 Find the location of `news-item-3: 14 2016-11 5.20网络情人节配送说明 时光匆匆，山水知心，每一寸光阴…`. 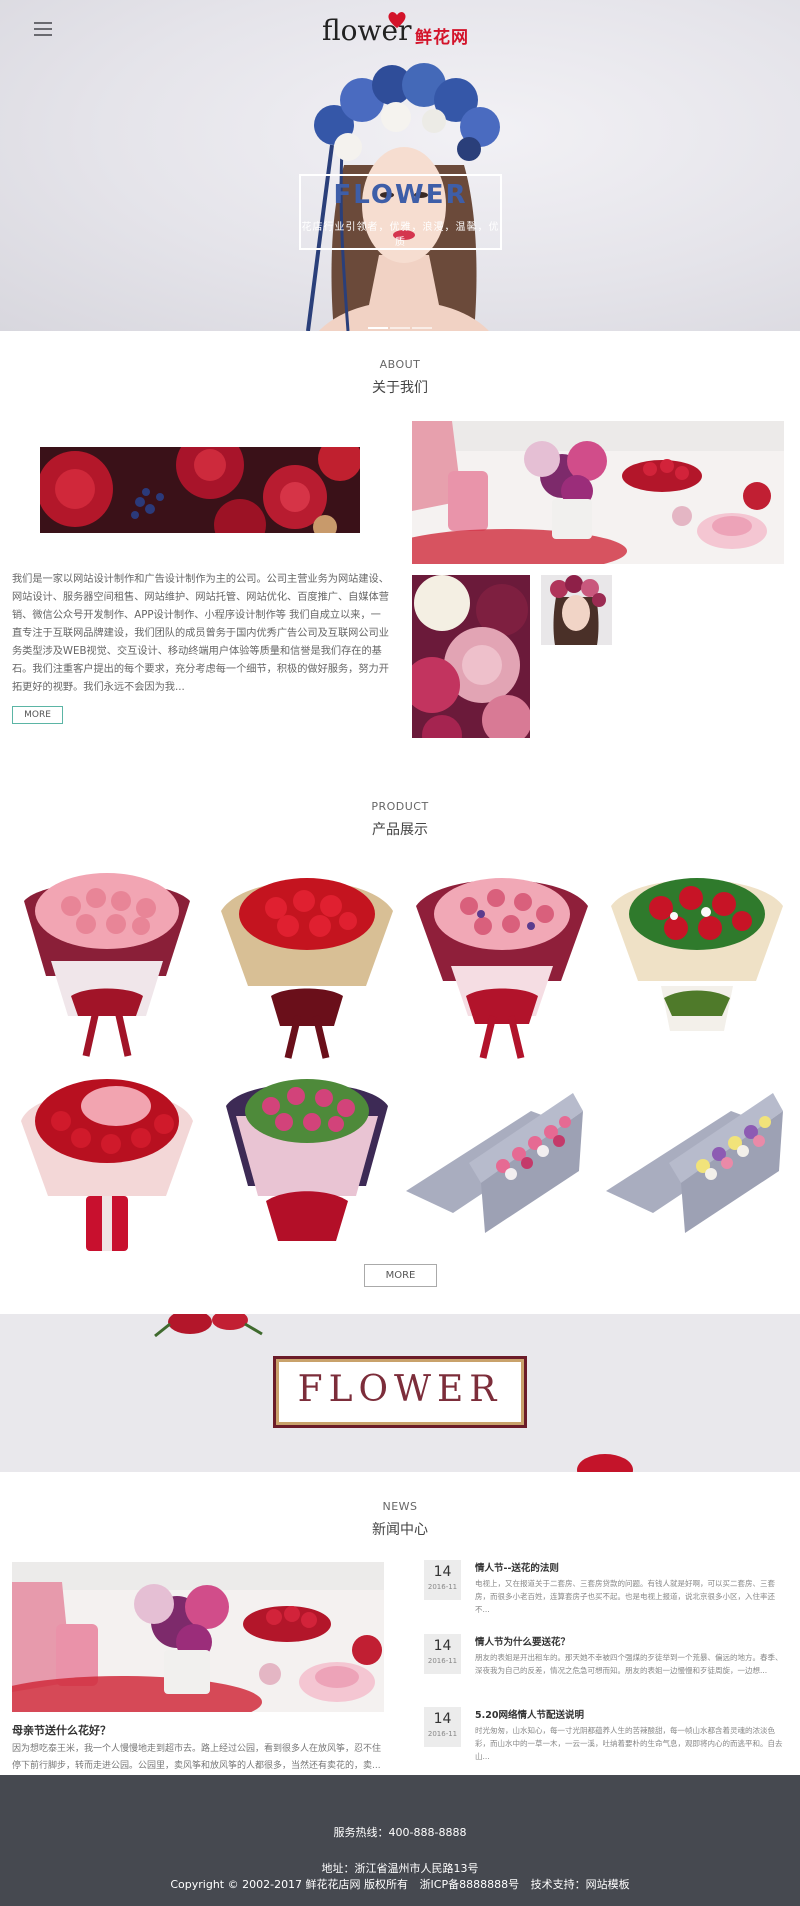

news-item-3: 14 2016-11 5.20网络情人节配送说明 时光匆匆，山水知心，每一寸光阴… is located at coordinates (607, 1738).